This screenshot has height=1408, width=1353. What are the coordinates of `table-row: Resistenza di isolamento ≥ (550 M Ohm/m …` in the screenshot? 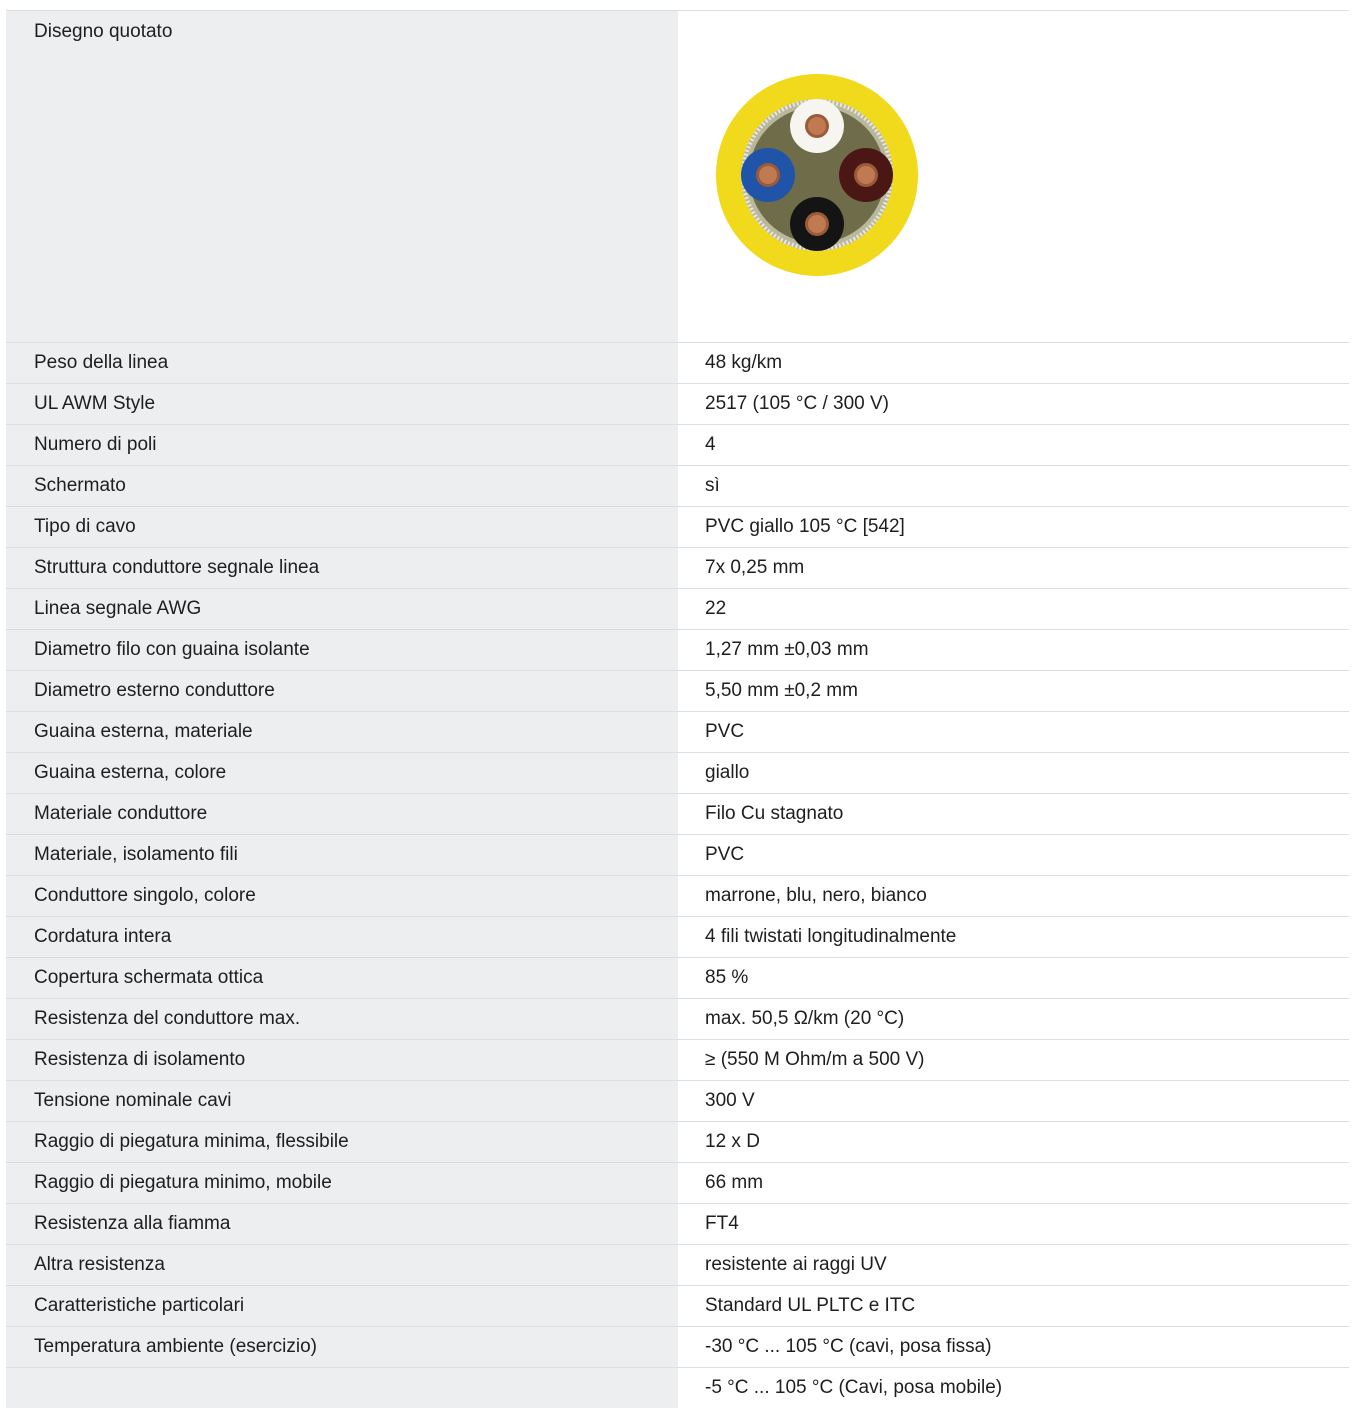 It's located at (677, 1060).